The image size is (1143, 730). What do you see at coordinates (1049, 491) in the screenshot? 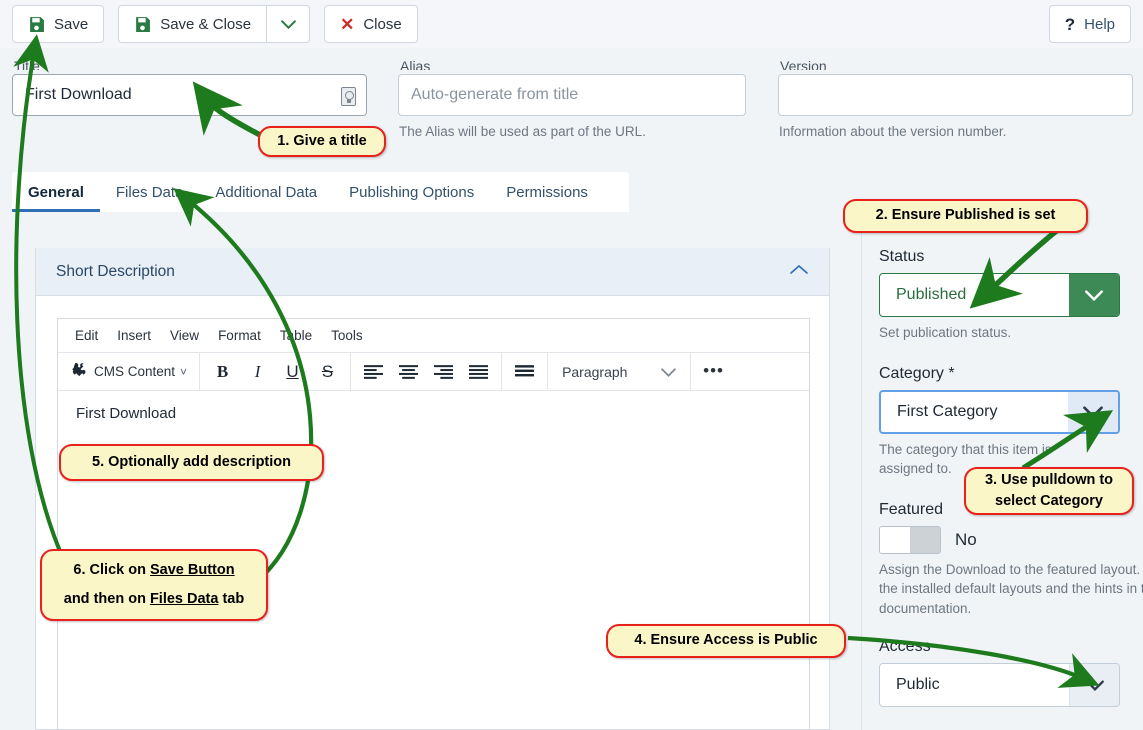
I see `callout-3: 3. Use pulldown to select Category` at bounding box center [1049, 491].